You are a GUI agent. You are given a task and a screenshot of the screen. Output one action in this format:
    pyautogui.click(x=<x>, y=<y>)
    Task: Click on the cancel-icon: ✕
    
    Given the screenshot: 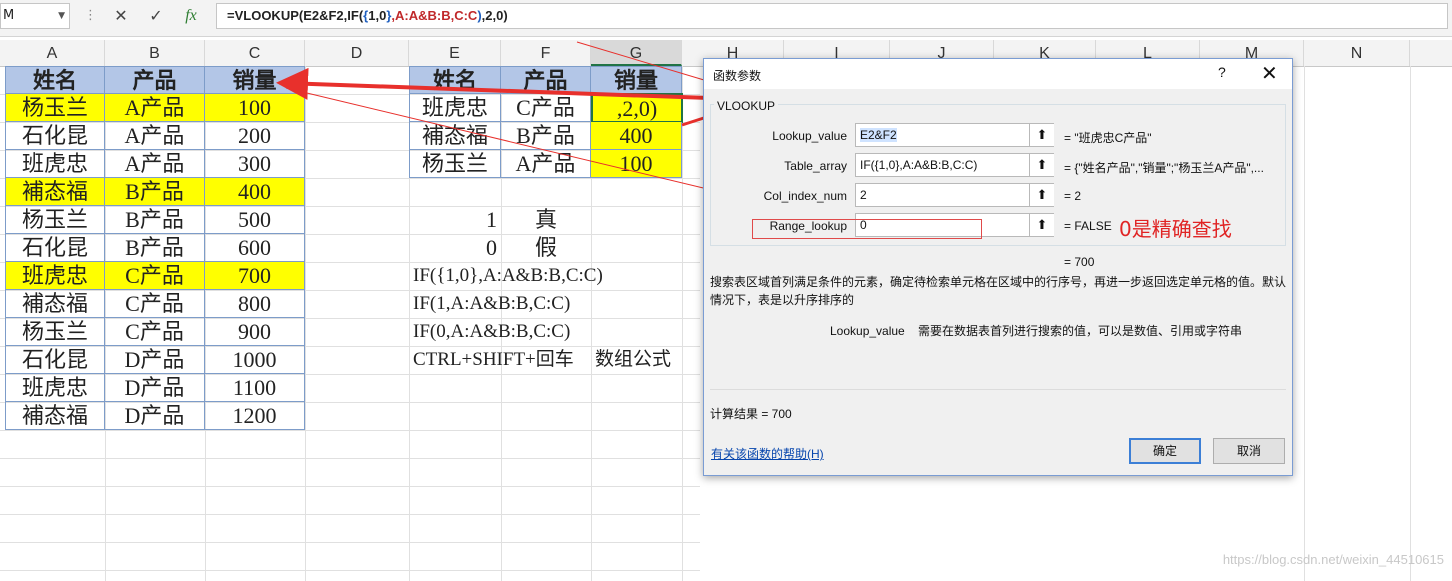 What is the action you would take?
    pyautogui.click(x=121, y=16)
    